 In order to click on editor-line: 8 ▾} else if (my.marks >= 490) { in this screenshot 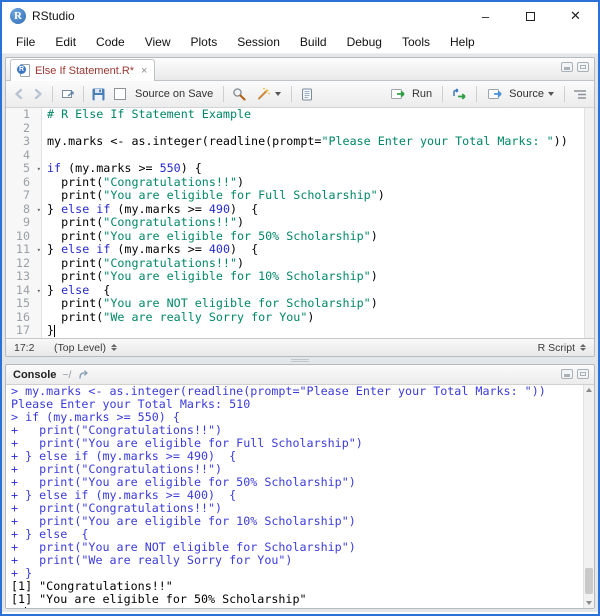, I will do `click(300, 210)`.